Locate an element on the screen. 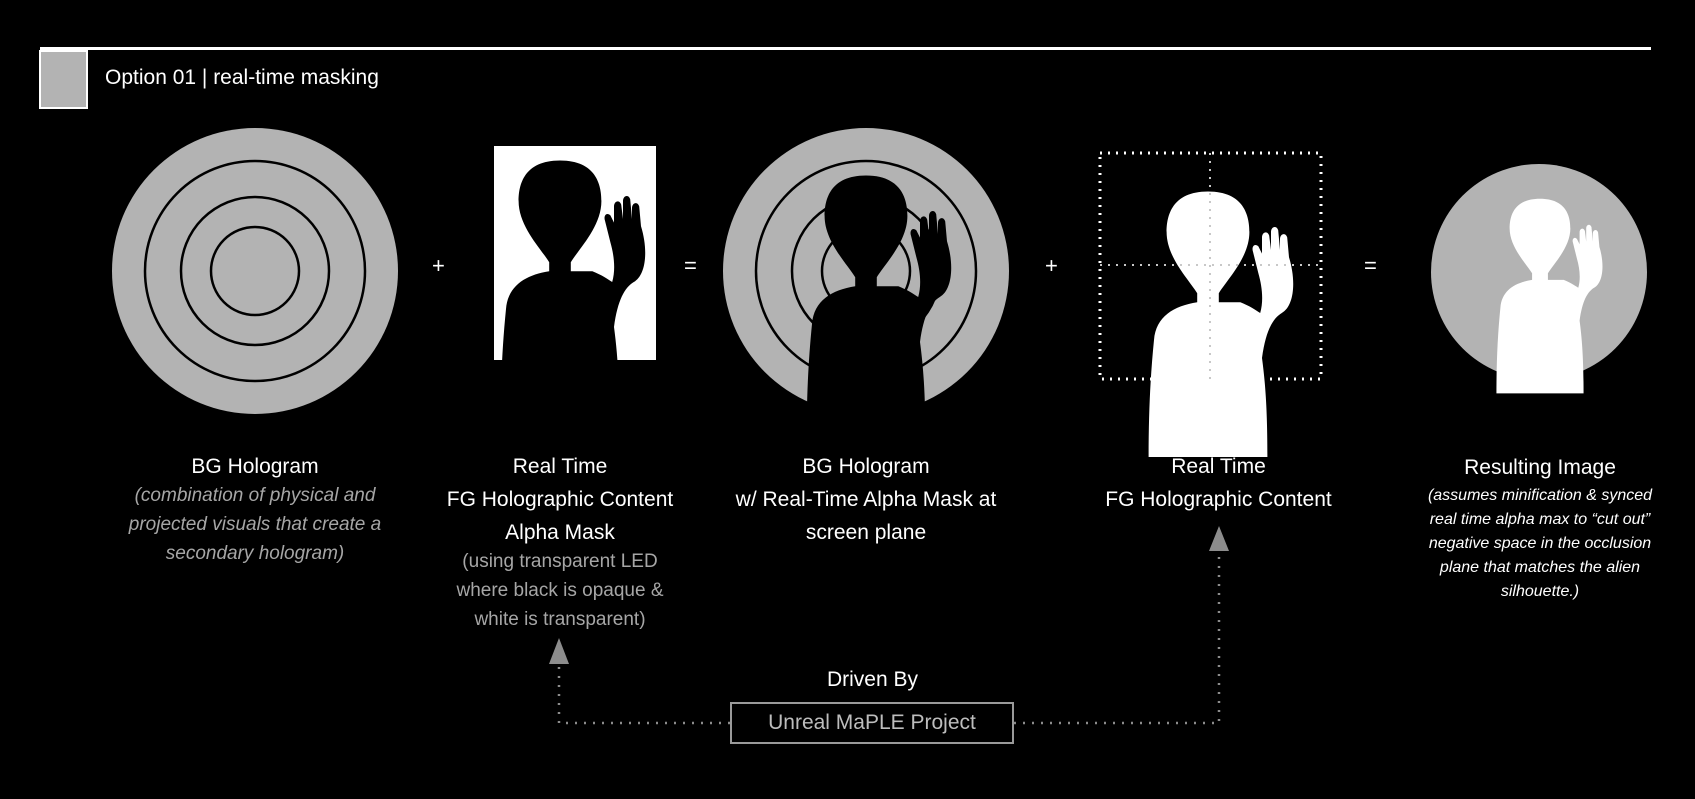 This screenshot has width=1695, height=799. caption-fg-content: Real Time FG Holographic Content is located at coordinates (1218, 483).